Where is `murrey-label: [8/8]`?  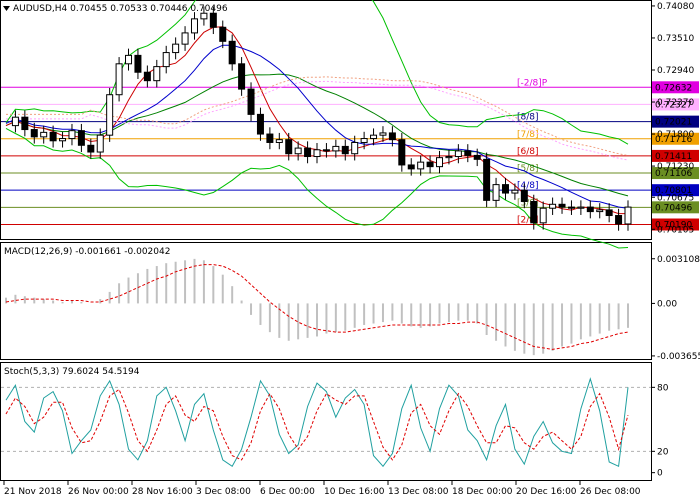 murrey-label: [8/8] is located at coordinates (528, 118).